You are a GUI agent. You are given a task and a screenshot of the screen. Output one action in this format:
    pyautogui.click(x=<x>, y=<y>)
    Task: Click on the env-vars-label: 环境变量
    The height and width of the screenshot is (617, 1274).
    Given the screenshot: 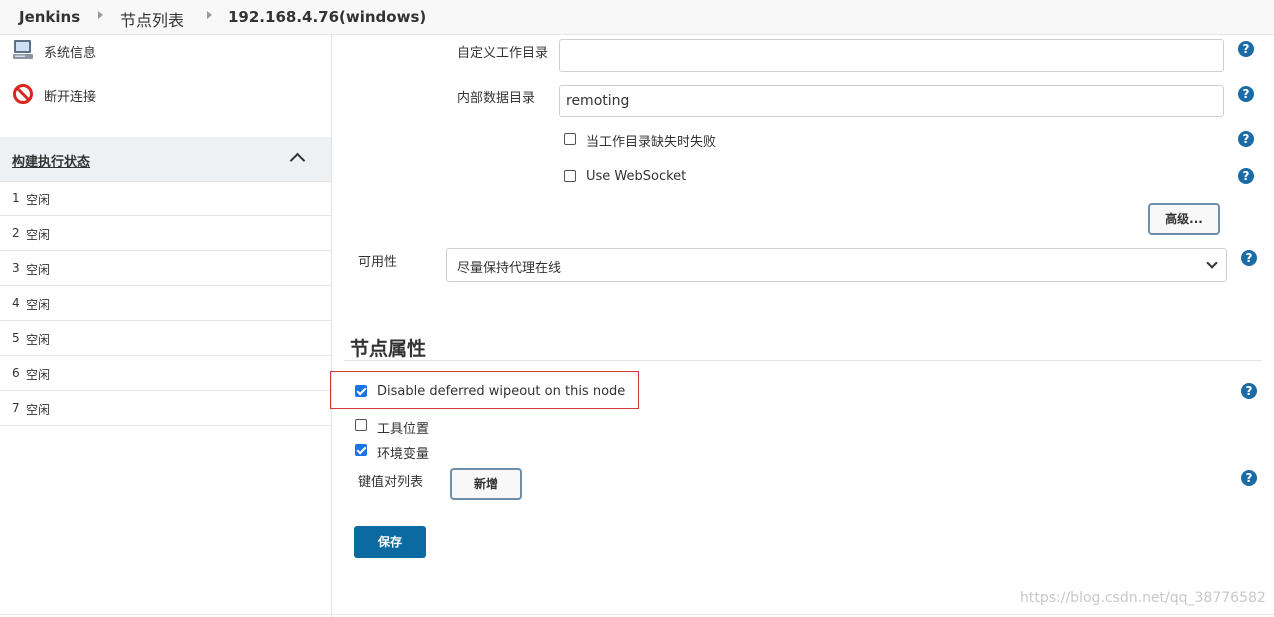 What is the action you would take?
    pyautogui.click(x=403, y=454)
    